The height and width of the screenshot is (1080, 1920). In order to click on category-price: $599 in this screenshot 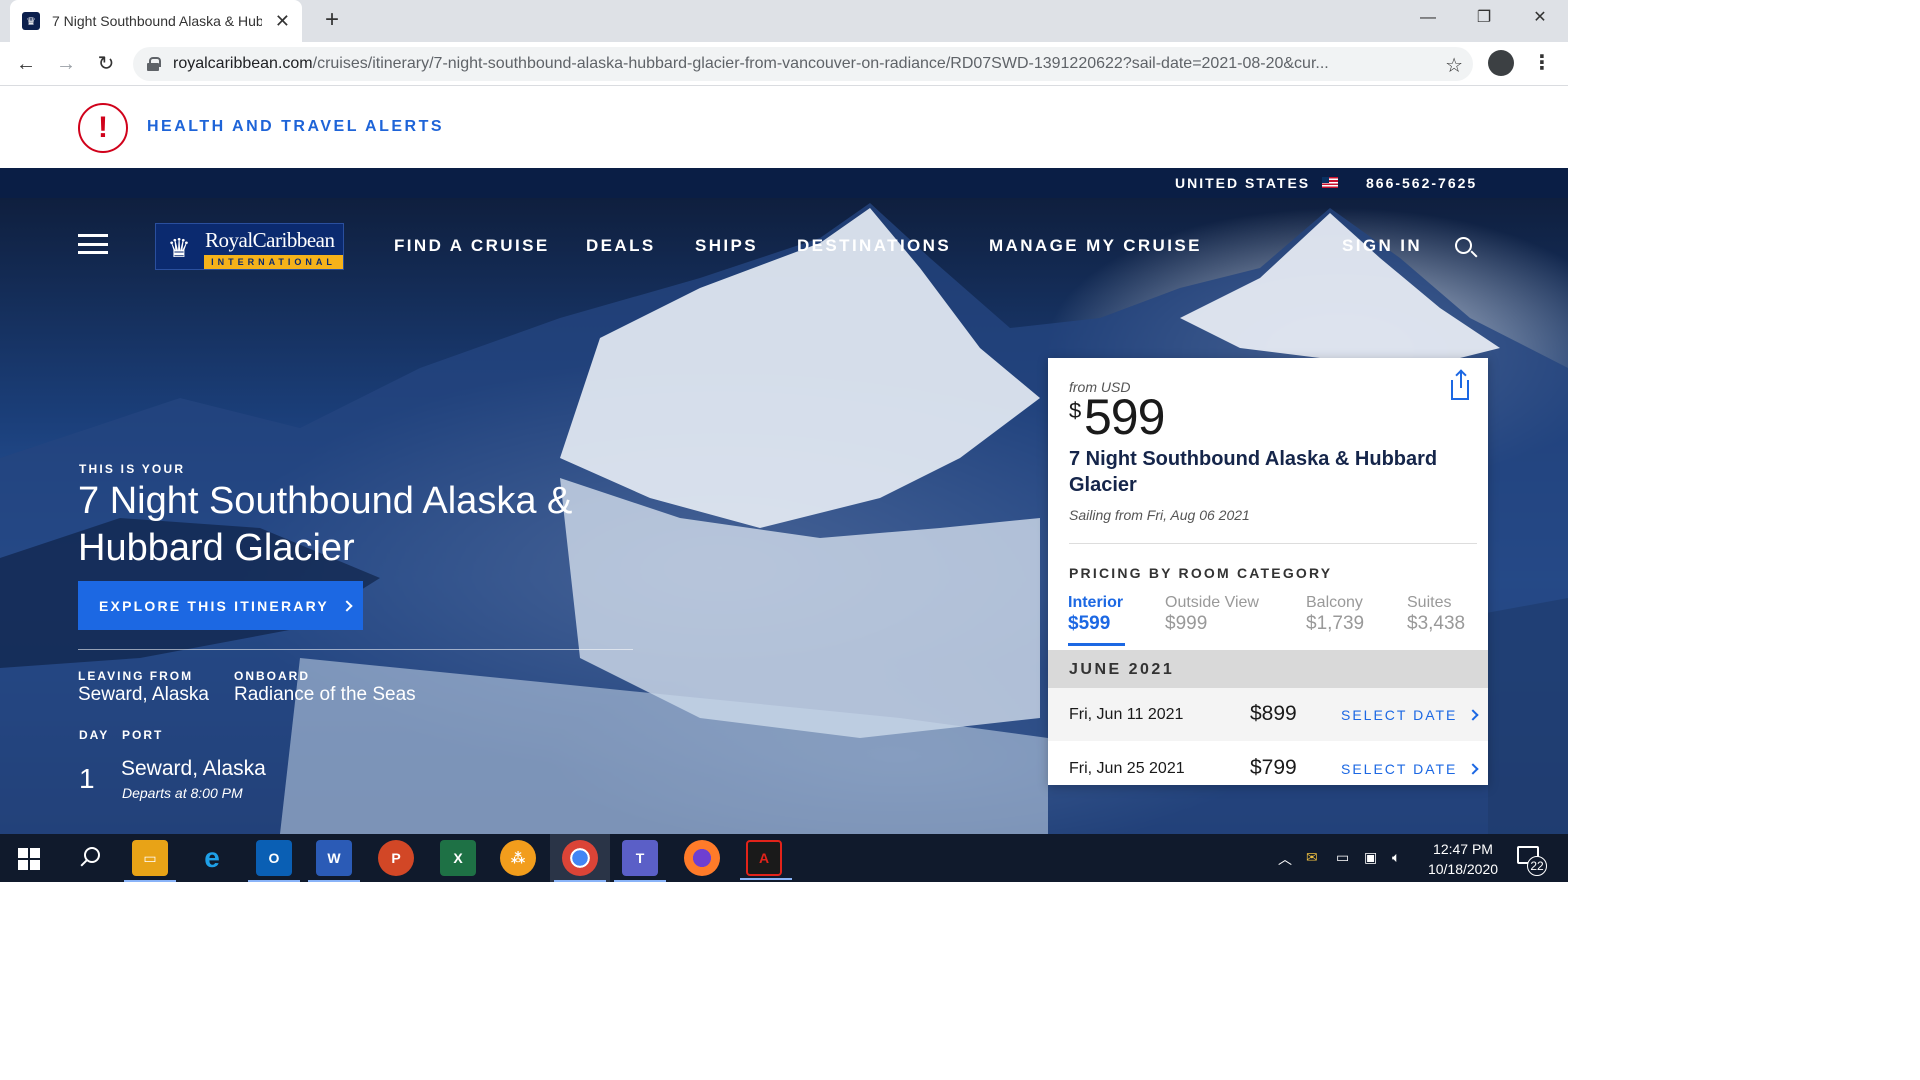, I will do `click(1089, 623)`.